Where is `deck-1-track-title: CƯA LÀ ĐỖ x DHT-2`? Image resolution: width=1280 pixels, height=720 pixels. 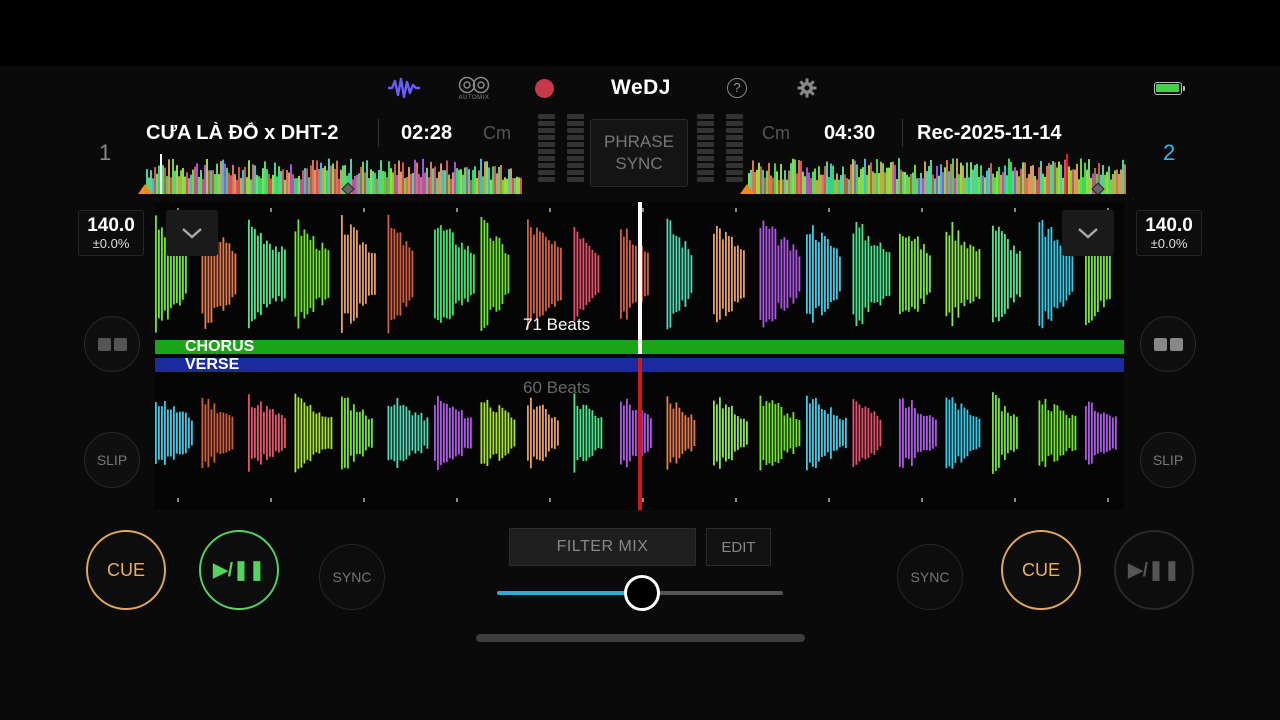
deck-1-track-title: CƯA LÀ ĐỖ x DHT-2 is located at coordinates (242, 132).